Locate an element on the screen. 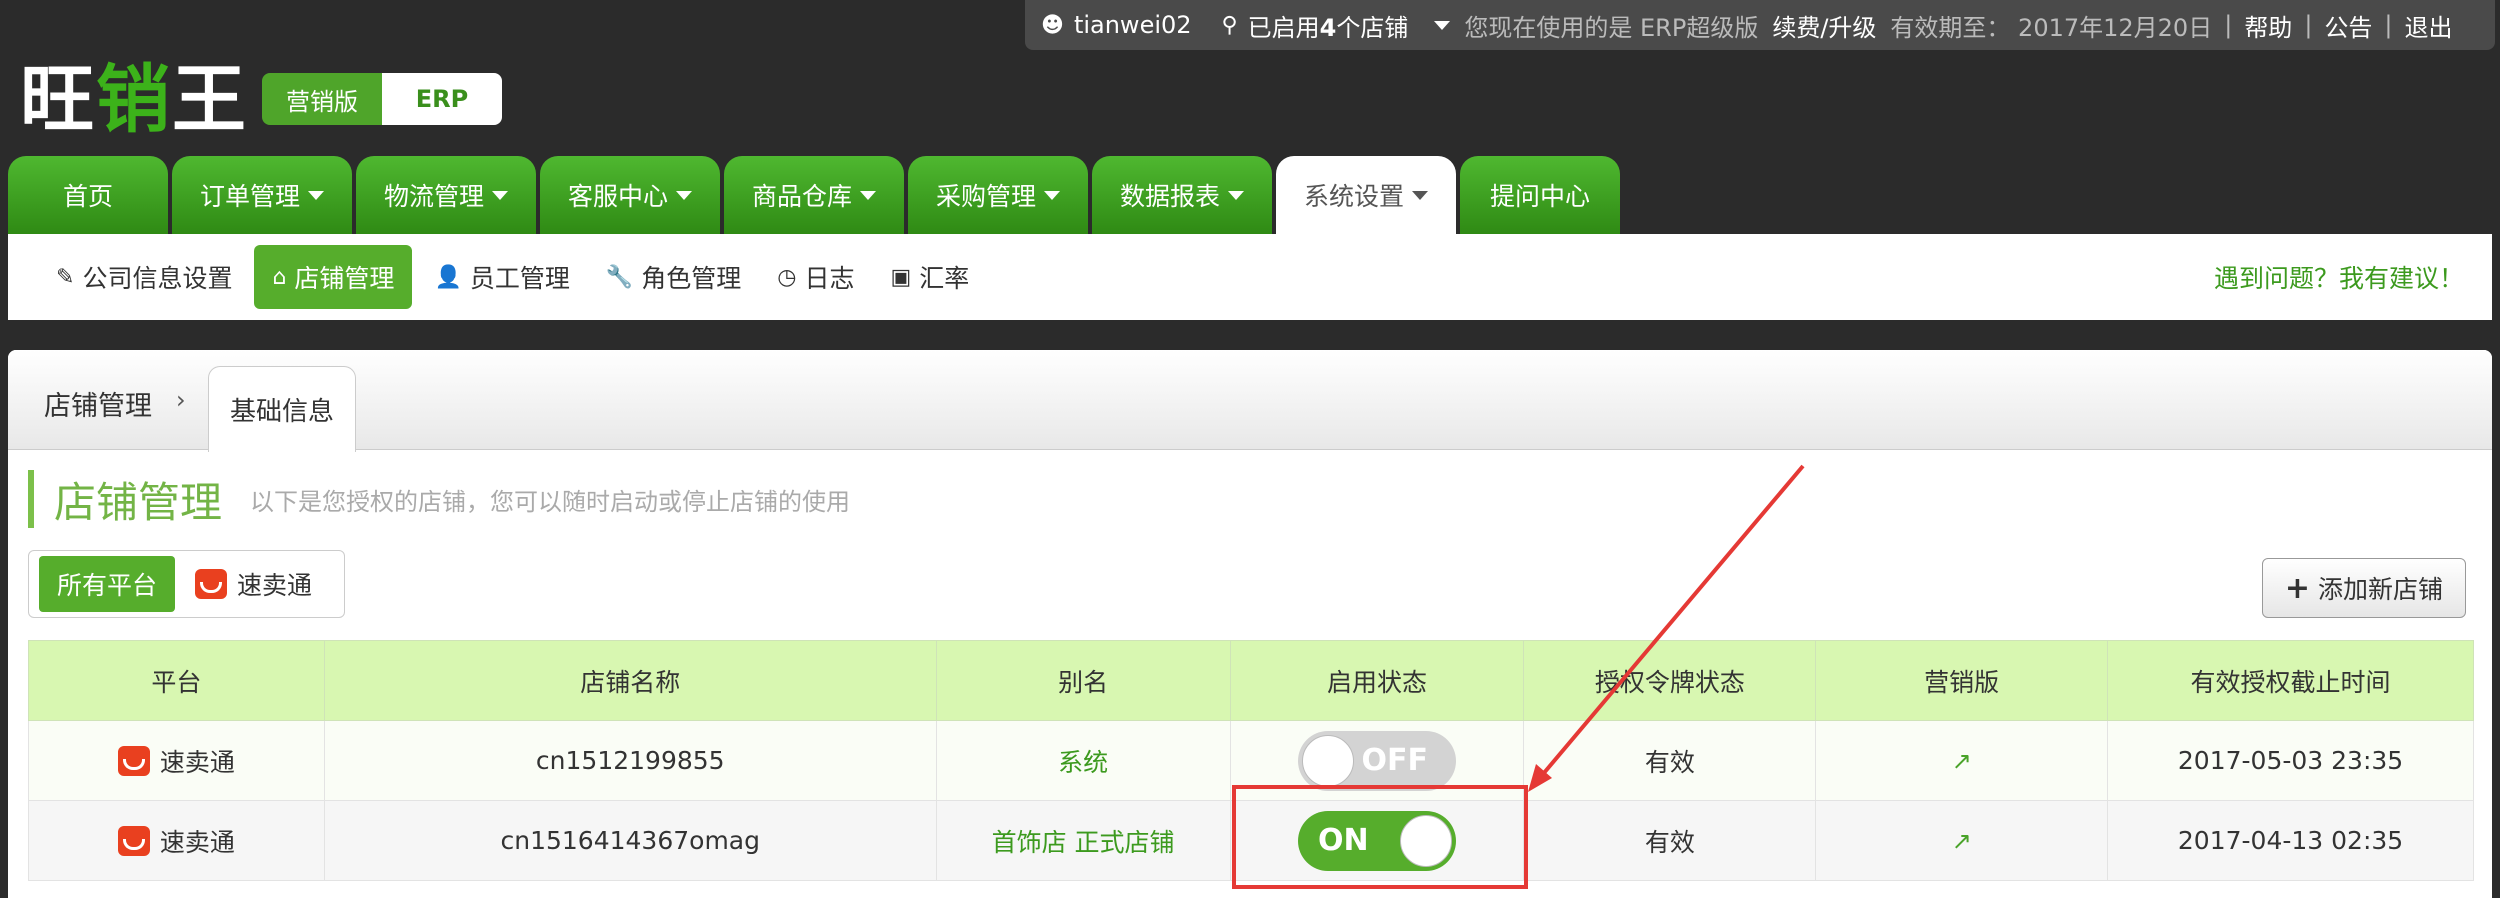 The width and height of the screenshot is (2500, 898). filter-aliexpress: 速卖通 is located at coordinates (264, 584).